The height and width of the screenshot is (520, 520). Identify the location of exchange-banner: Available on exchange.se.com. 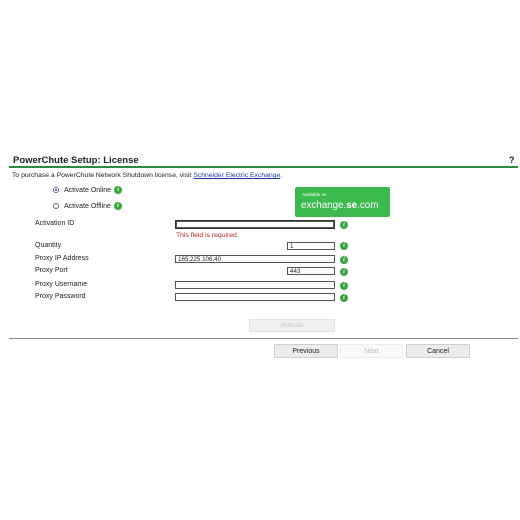
(342, 202).